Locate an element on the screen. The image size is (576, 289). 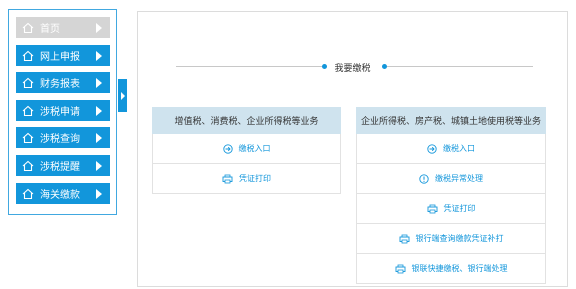
sidebar-item-label: 涉税提醒 is located at coordinates (60, 167).